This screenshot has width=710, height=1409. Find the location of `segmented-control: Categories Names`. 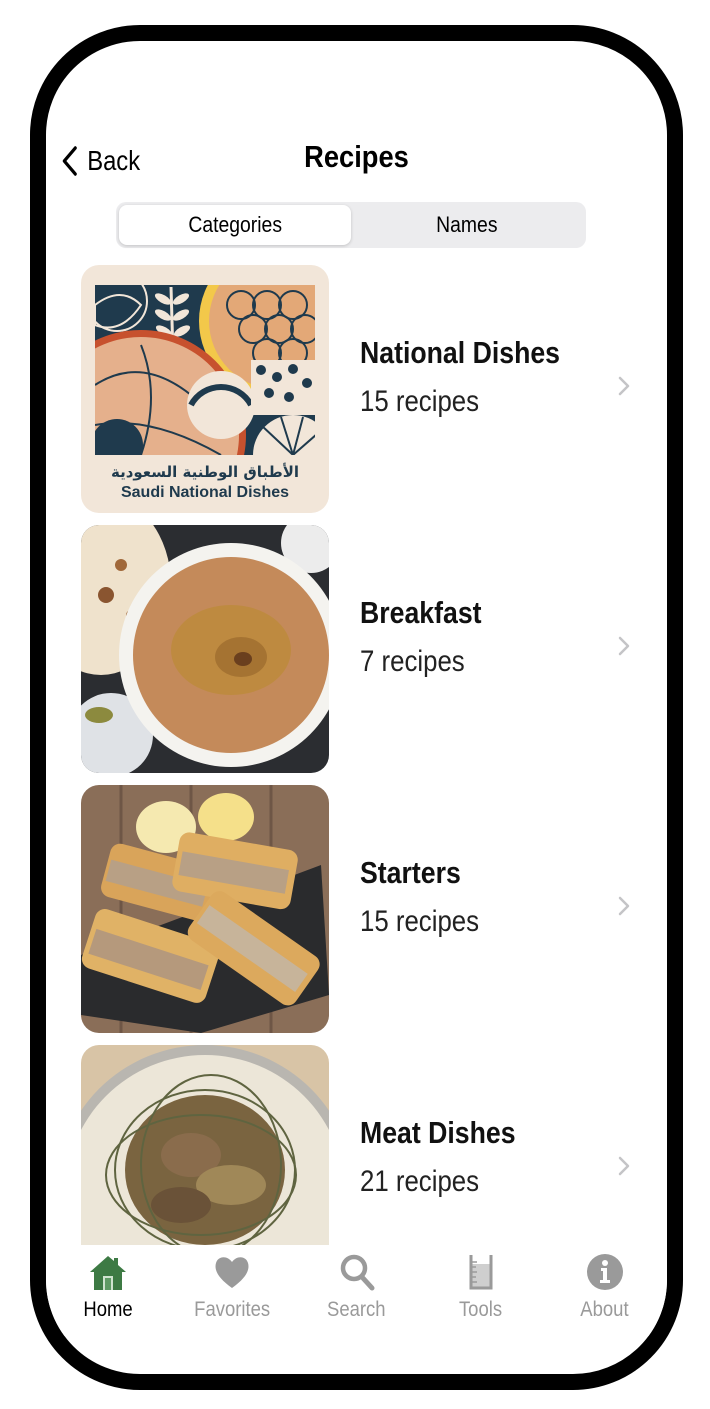

segmented-control: Categories Names is located at coordinates (351, 225).